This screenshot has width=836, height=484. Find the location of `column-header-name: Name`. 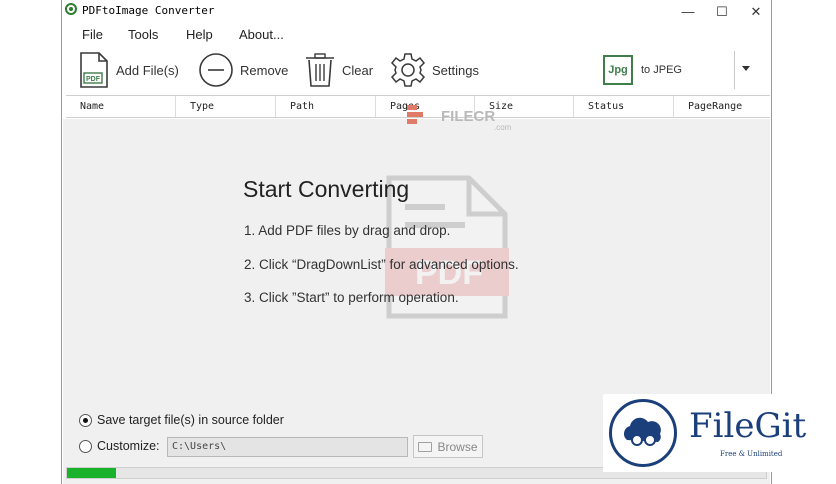

column-header-name: Name is located at coordinates (120, 106).